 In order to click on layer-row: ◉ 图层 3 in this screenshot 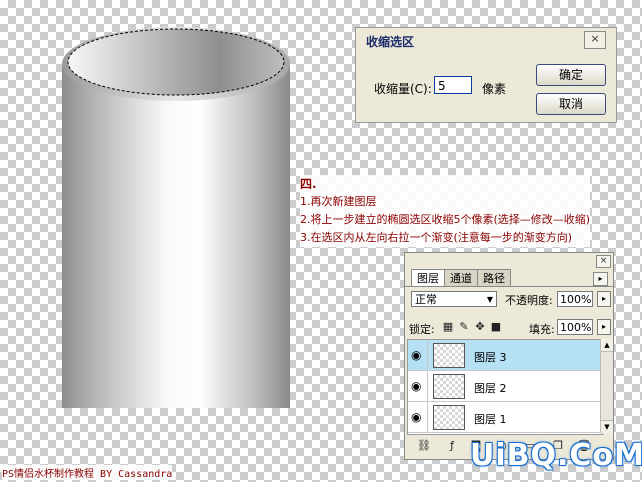, I will do `click(505, 355)`.